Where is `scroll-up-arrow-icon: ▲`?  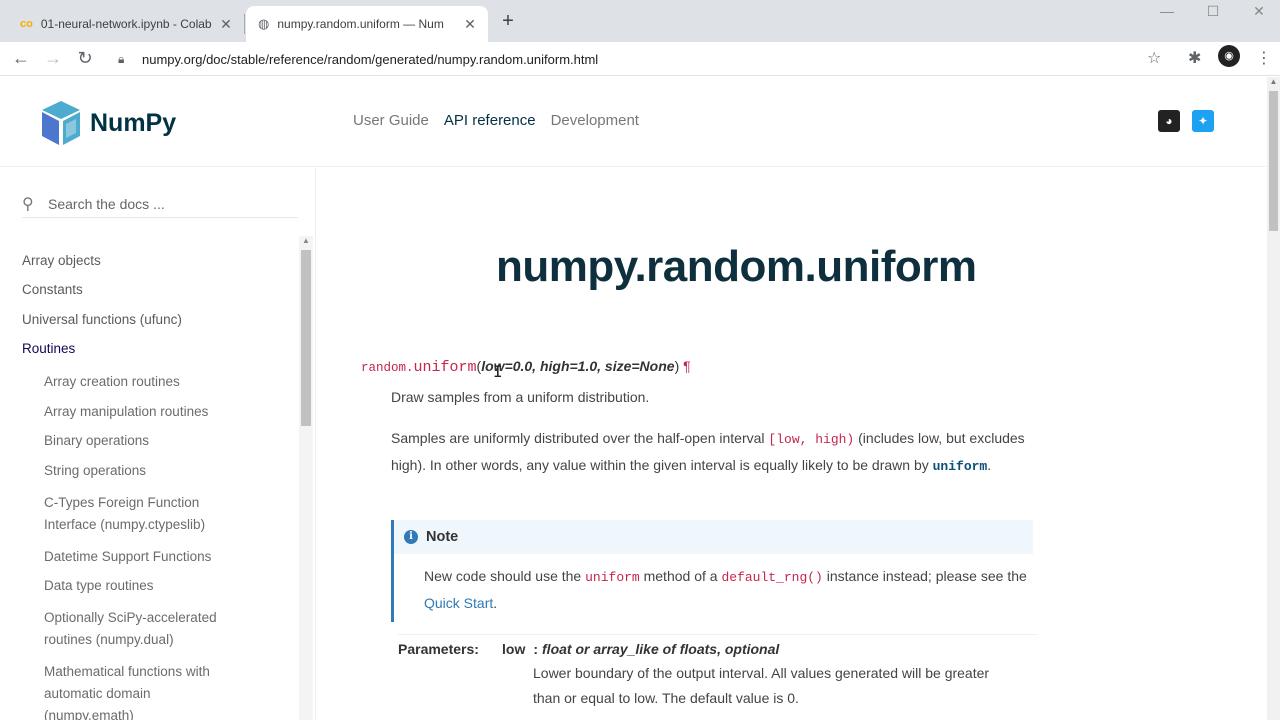 scroll-up-arrow-icon: ▲ is located at coordinates (306, 240).